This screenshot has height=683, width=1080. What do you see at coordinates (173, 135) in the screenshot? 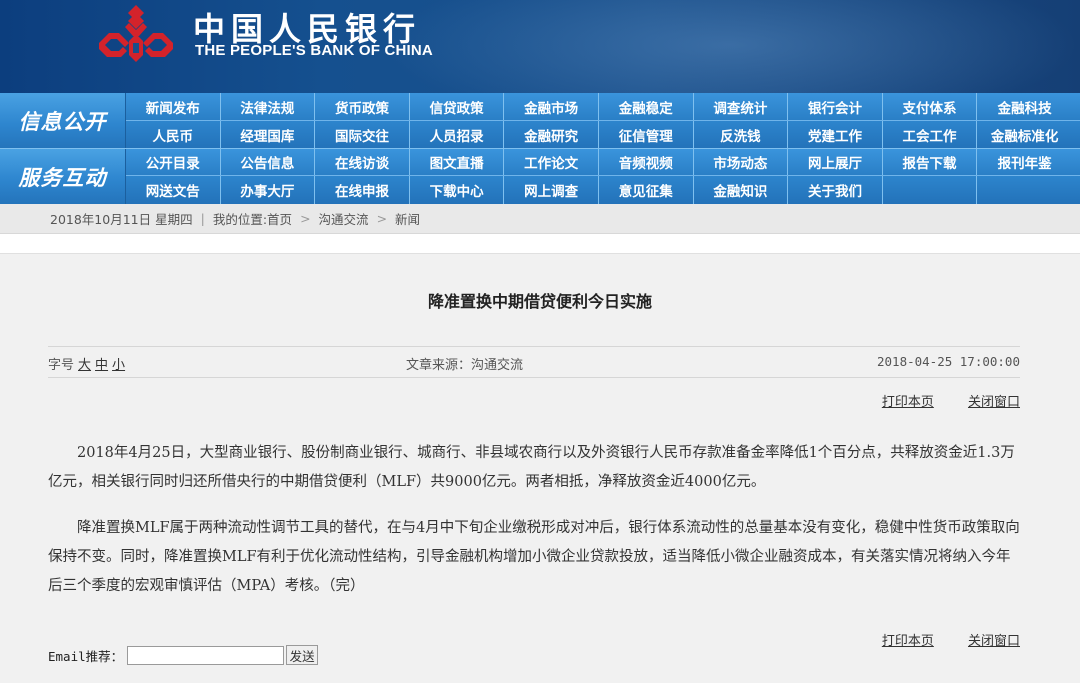
I see `nav-item: 人民币` at bounding box center [173, 135].